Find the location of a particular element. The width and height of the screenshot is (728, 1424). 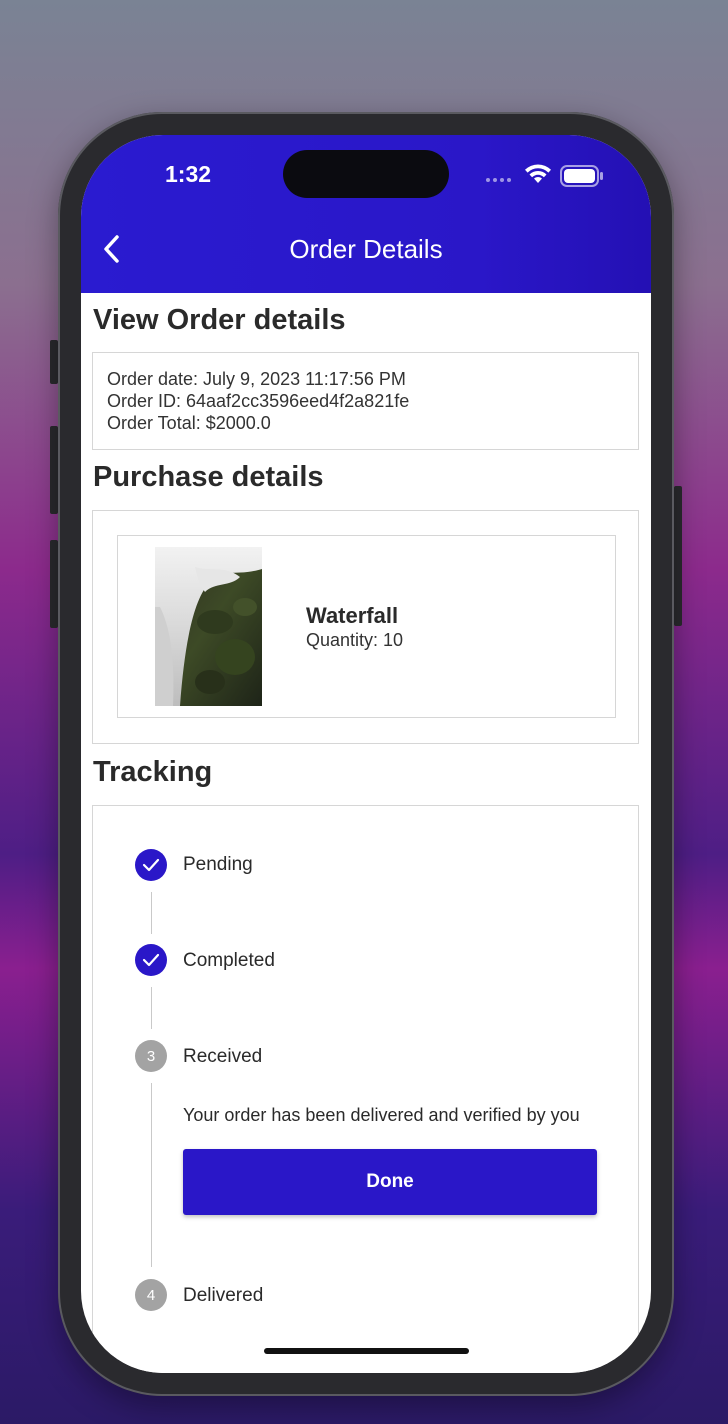

step-1-label: Pending is located at coordinates (218, 865).